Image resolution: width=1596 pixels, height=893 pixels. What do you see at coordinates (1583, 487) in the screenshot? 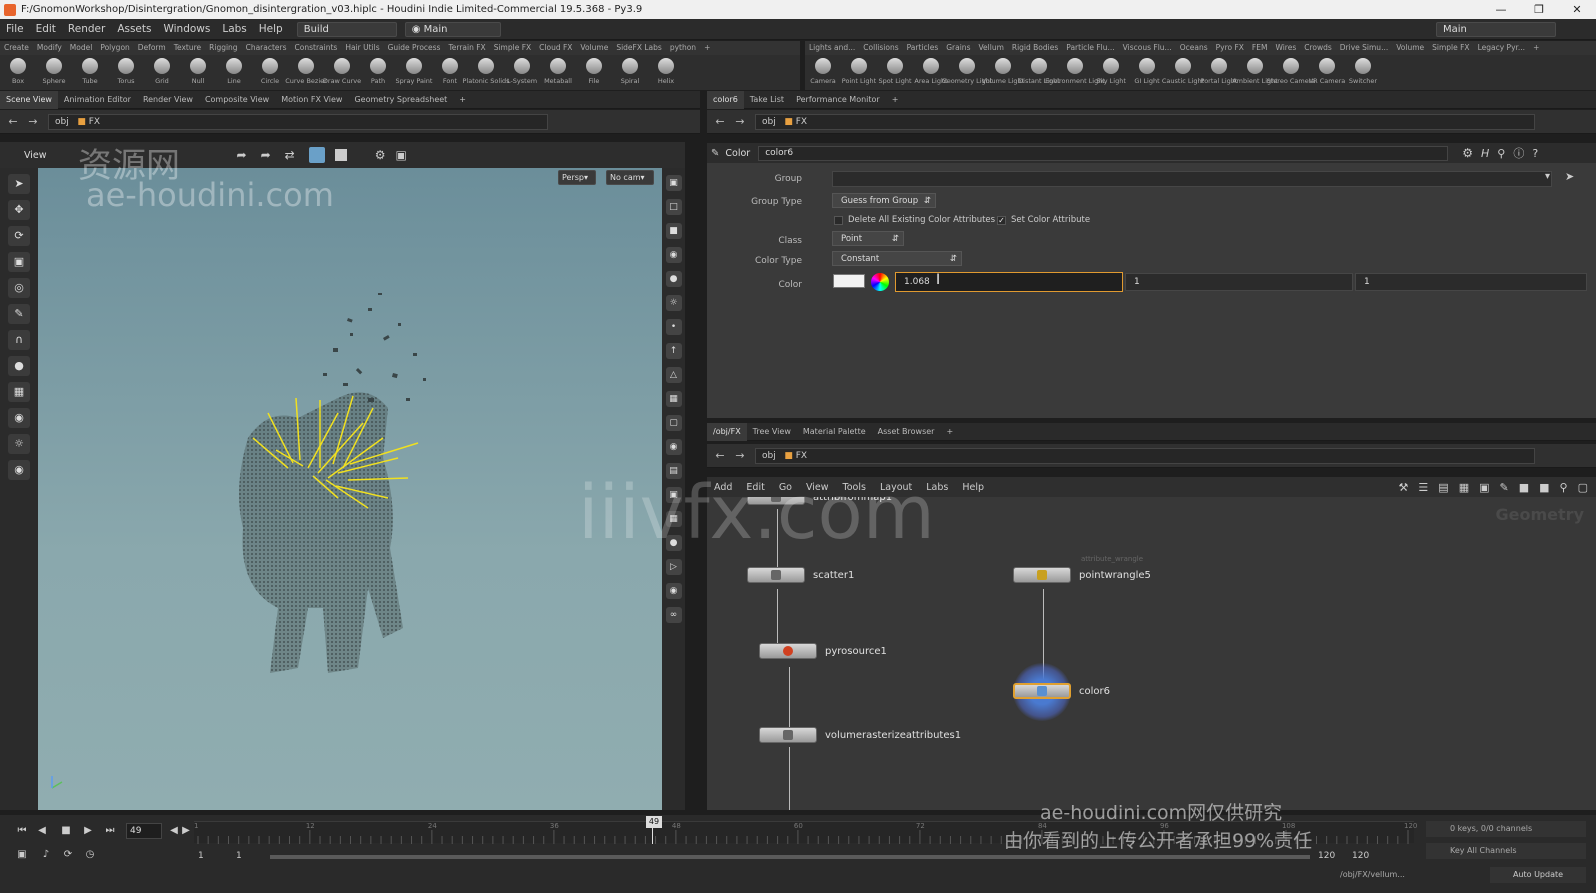
I see `net-screen-icon: ▢` at bounding box center [1583, 487].